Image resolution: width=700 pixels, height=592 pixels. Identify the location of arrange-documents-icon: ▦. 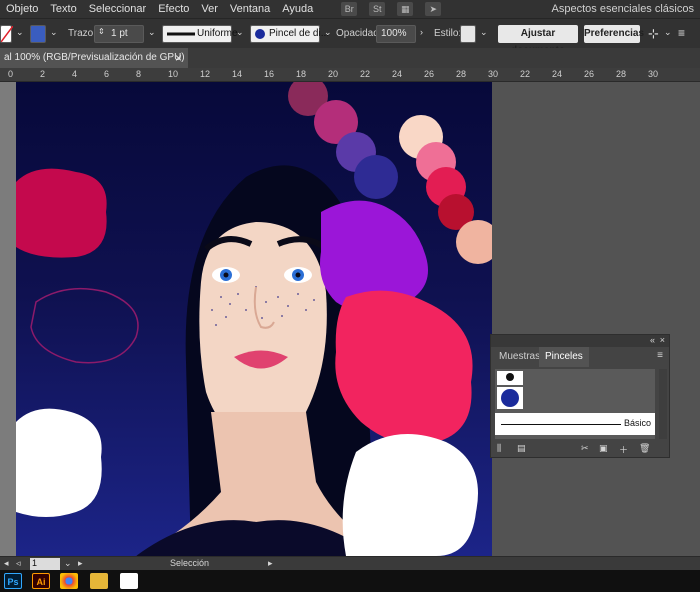
(405, 9).